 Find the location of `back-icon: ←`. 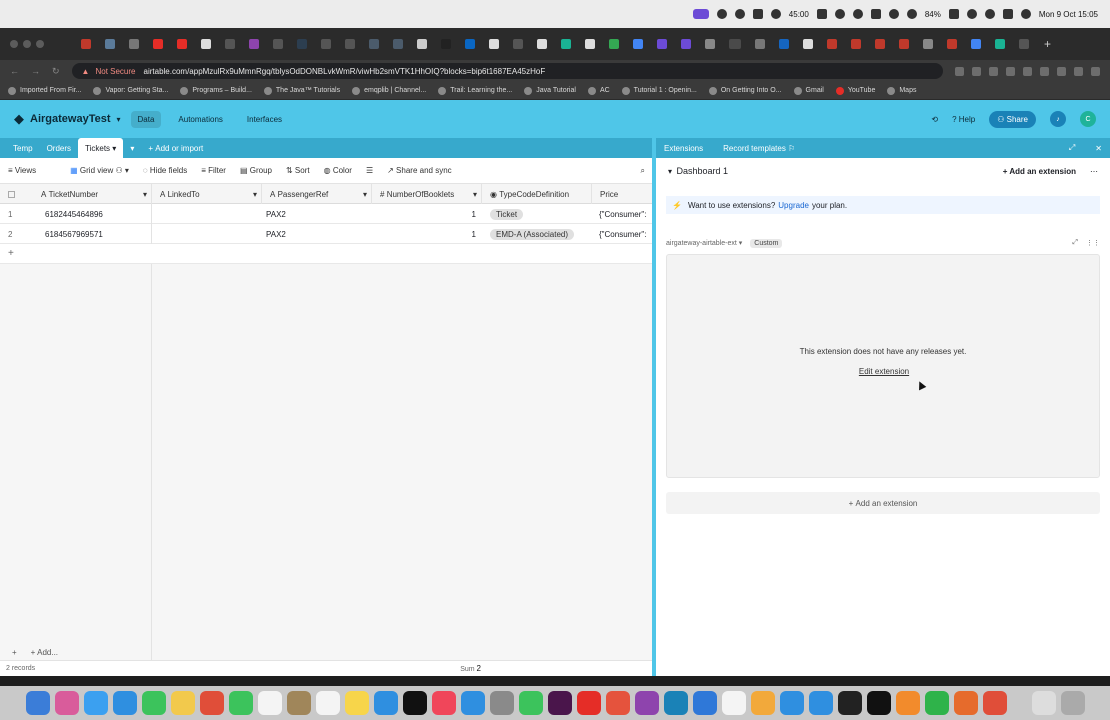

back-icon: ← is located at coordinates (14, 71).